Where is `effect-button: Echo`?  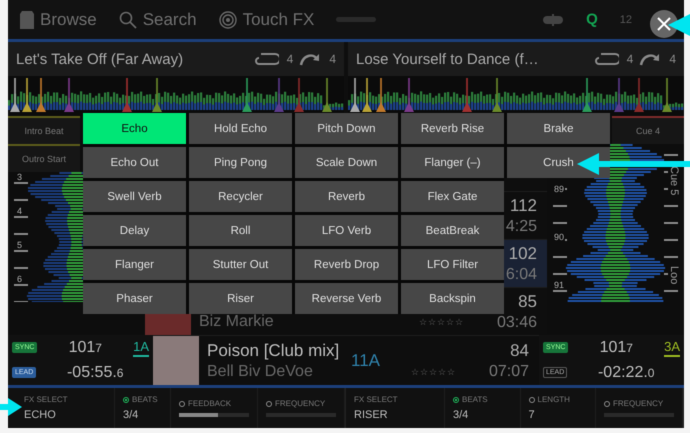
effect-button: Echo is located at coordinates (134, 128).